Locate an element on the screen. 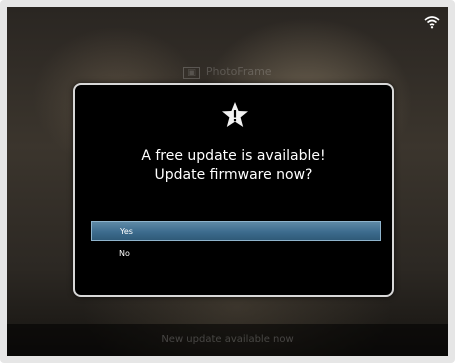 This screenshot has width=455, height=363. footer-status-text: New update available now is located at coordinates (227, 339).